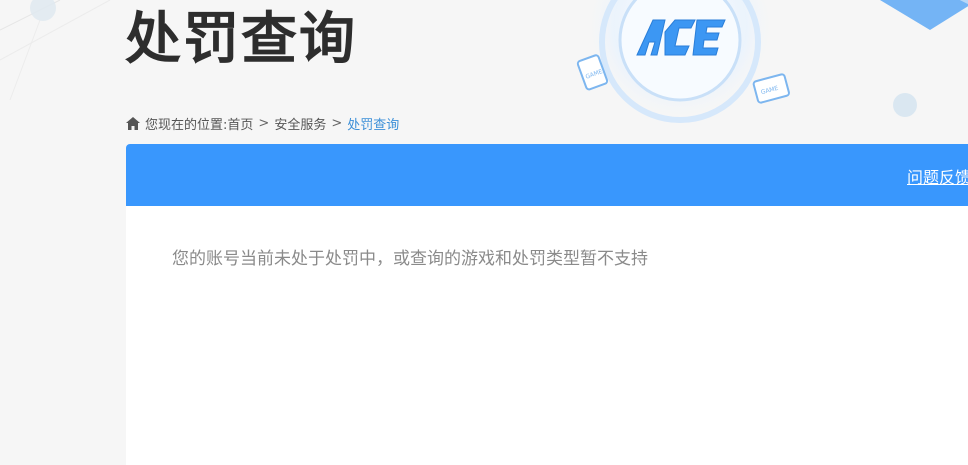 This screenshot has width=968, height=465. I want to click on breadcrumb-security-link: 安全服务, so click(300, 123).